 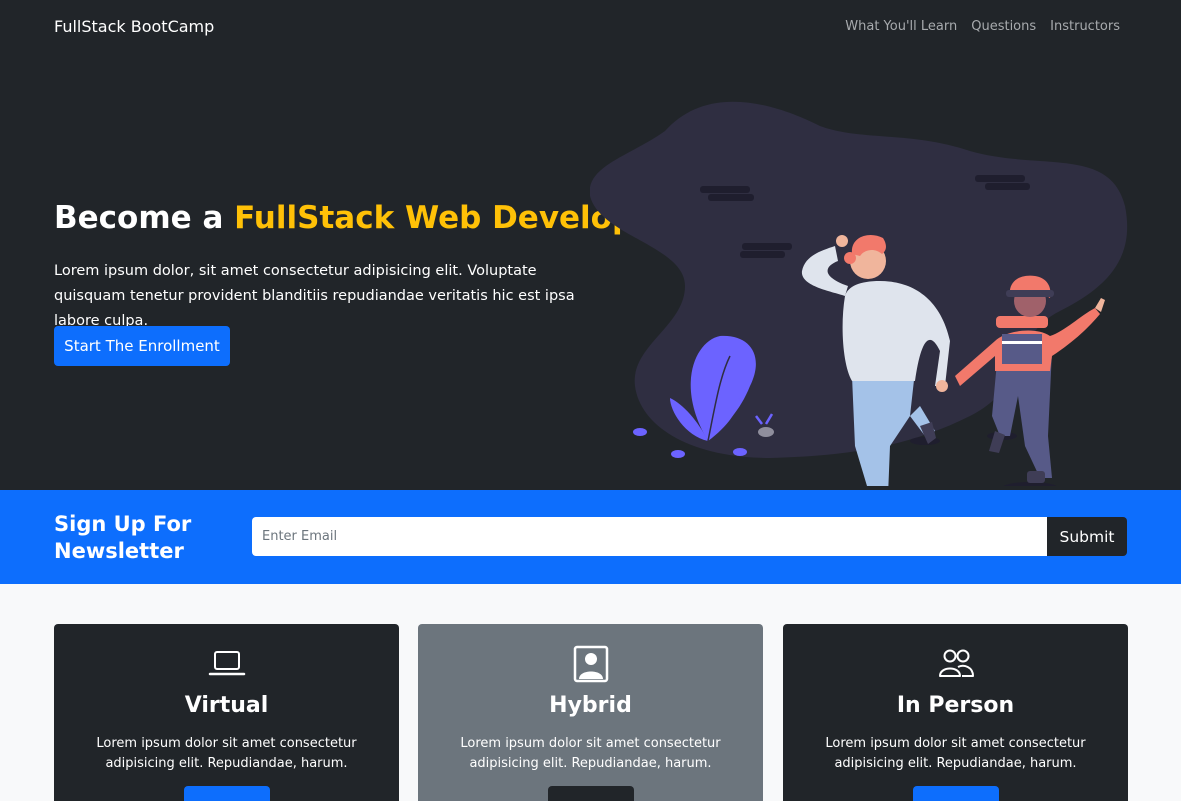 I want to click on submit-button: Submit, so click(x=1087, y=536).